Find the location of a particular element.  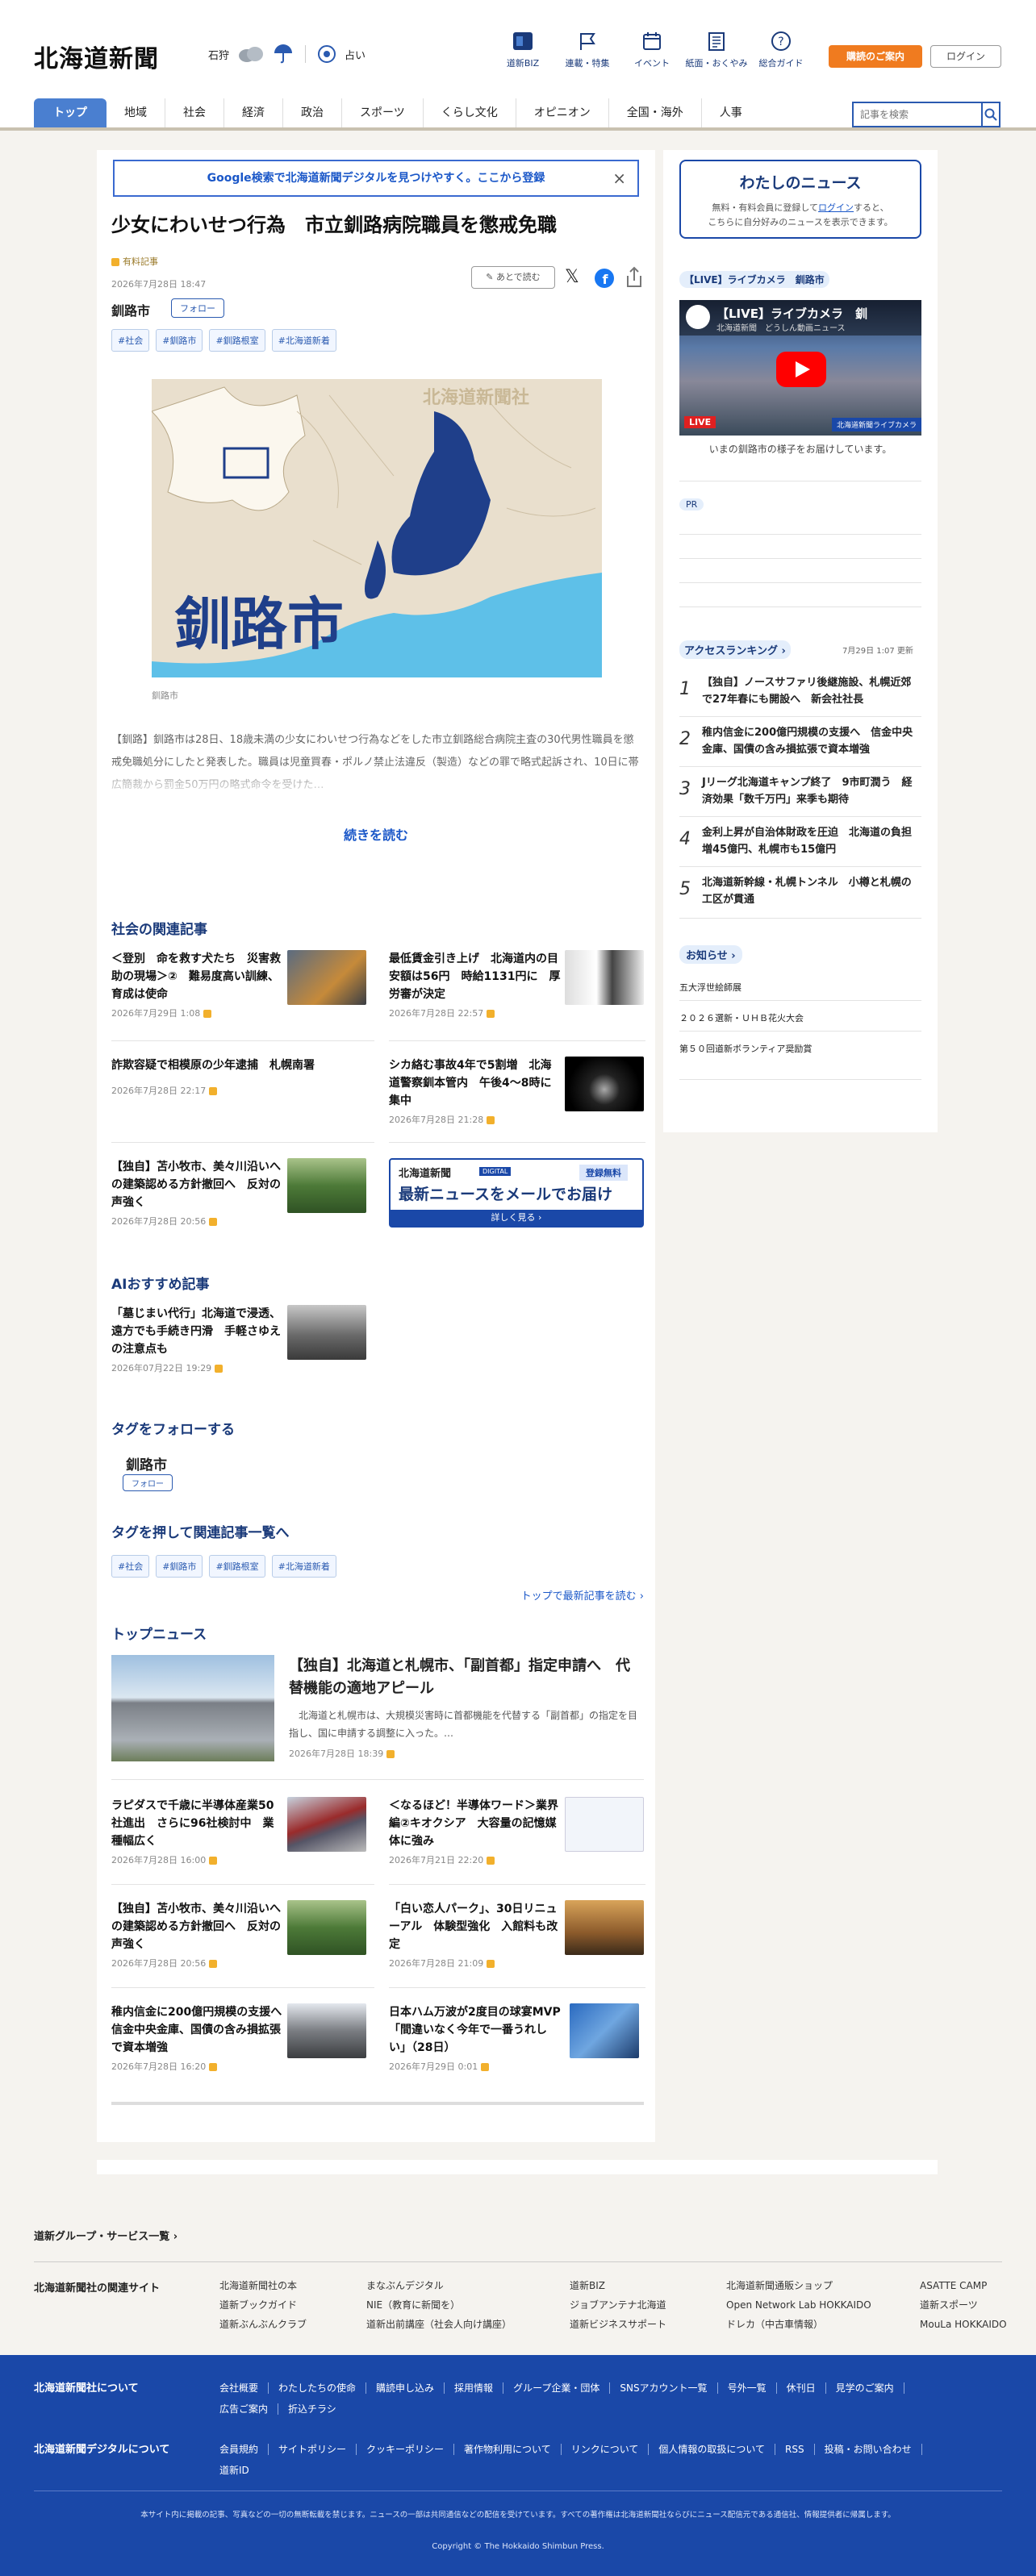

footer-link: 道新BIZ is located at coordinates (618, 2285).